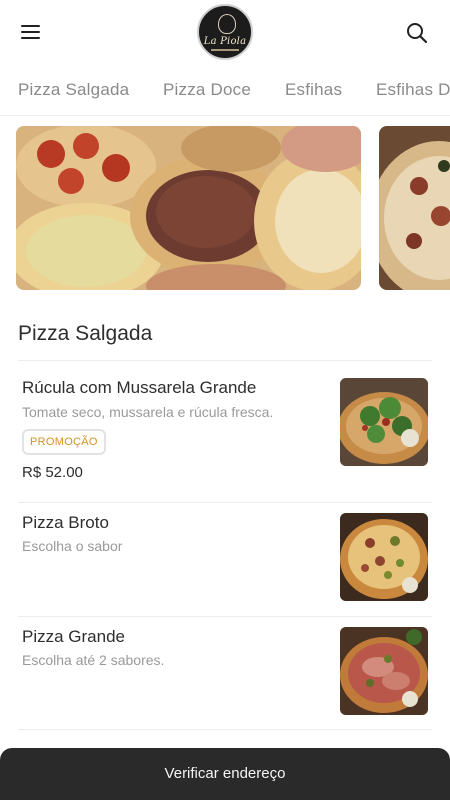  What do you see at coordinates (313, 90) in the screenshot?
I see `tab-esfihas: Esfihas` at bounding box center [313, 90].